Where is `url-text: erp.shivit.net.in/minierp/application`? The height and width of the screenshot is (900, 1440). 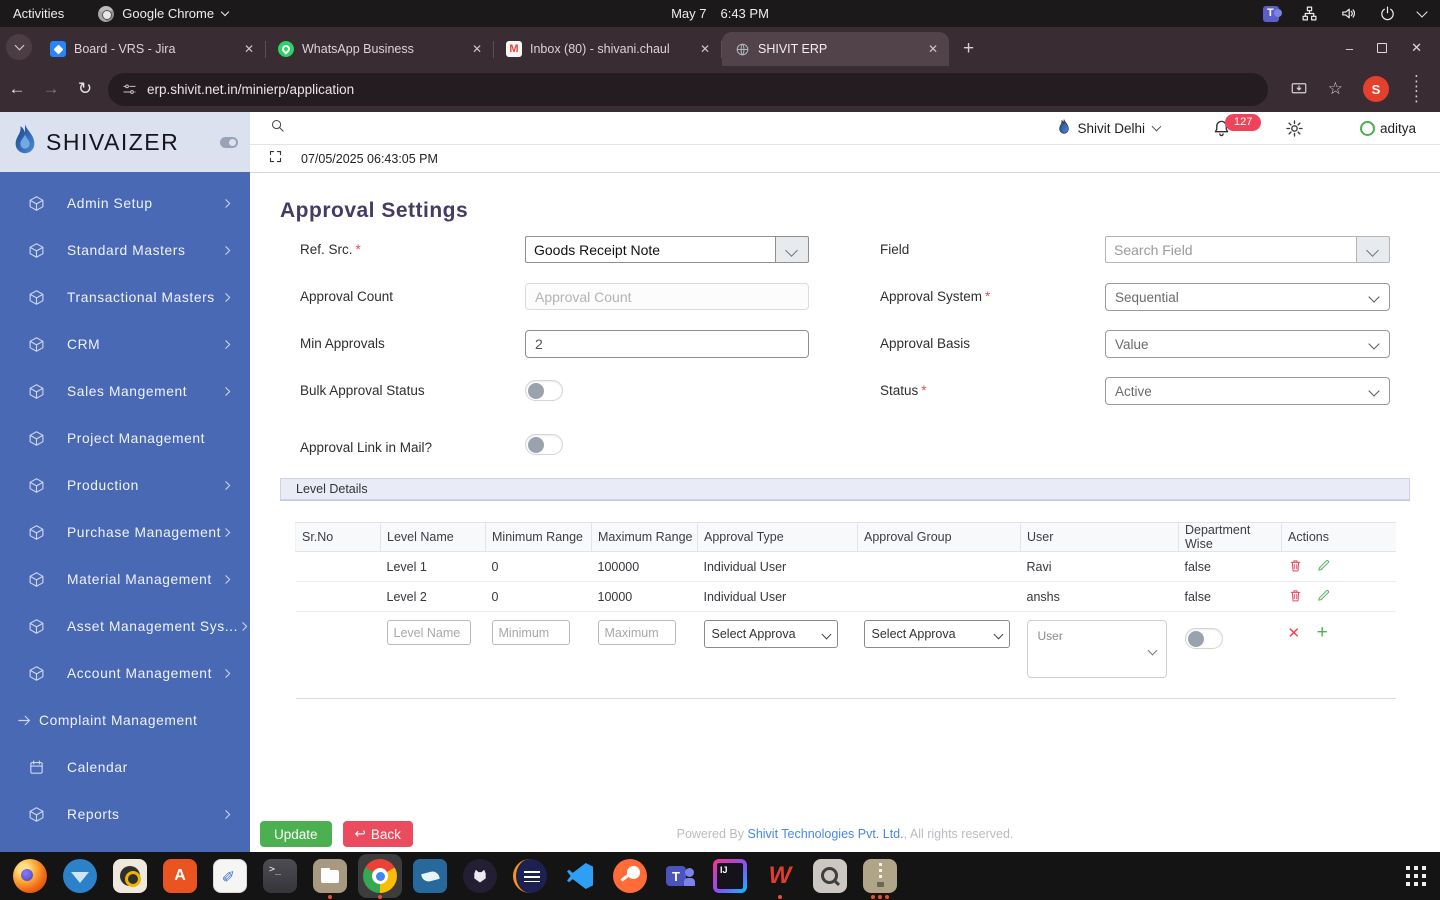 url-text: erp.shivit.net.in/minierp/application is located at coordinates (250, 89).